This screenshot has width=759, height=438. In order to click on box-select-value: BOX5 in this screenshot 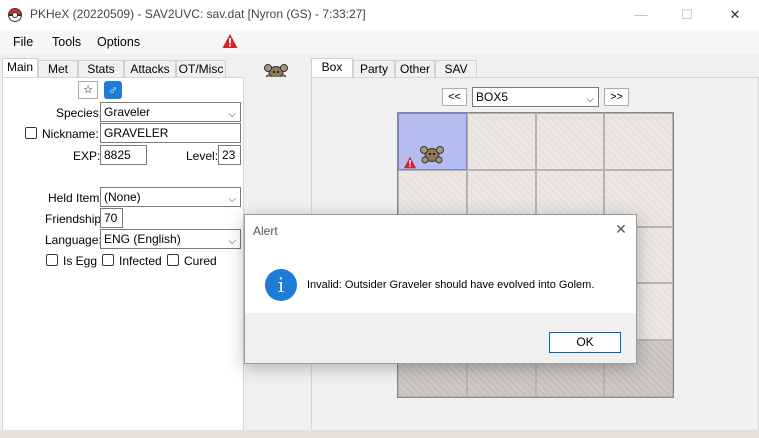, I will do `click(492, 97)`.